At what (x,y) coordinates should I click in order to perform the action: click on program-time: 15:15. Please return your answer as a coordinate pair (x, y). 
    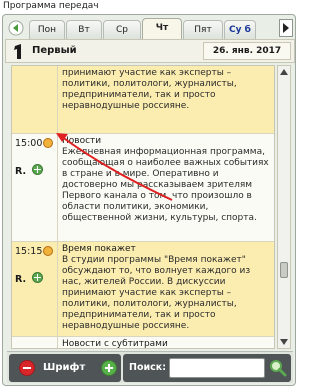
    Looking at the image, I should click on (29, 251).